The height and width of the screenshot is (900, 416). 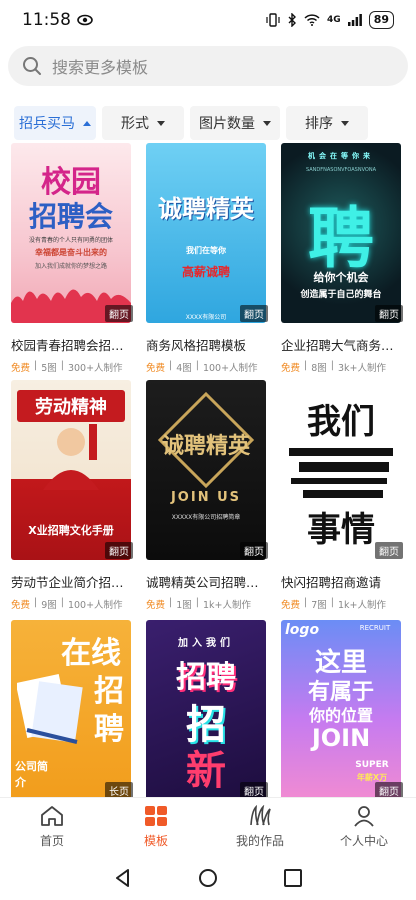 I want to click on template-card: 劳动精神 X业招聘文化手册 劳动节企业简介招聘… 免费 | 9图 | 100+人制作, so click(x=73, y=495).